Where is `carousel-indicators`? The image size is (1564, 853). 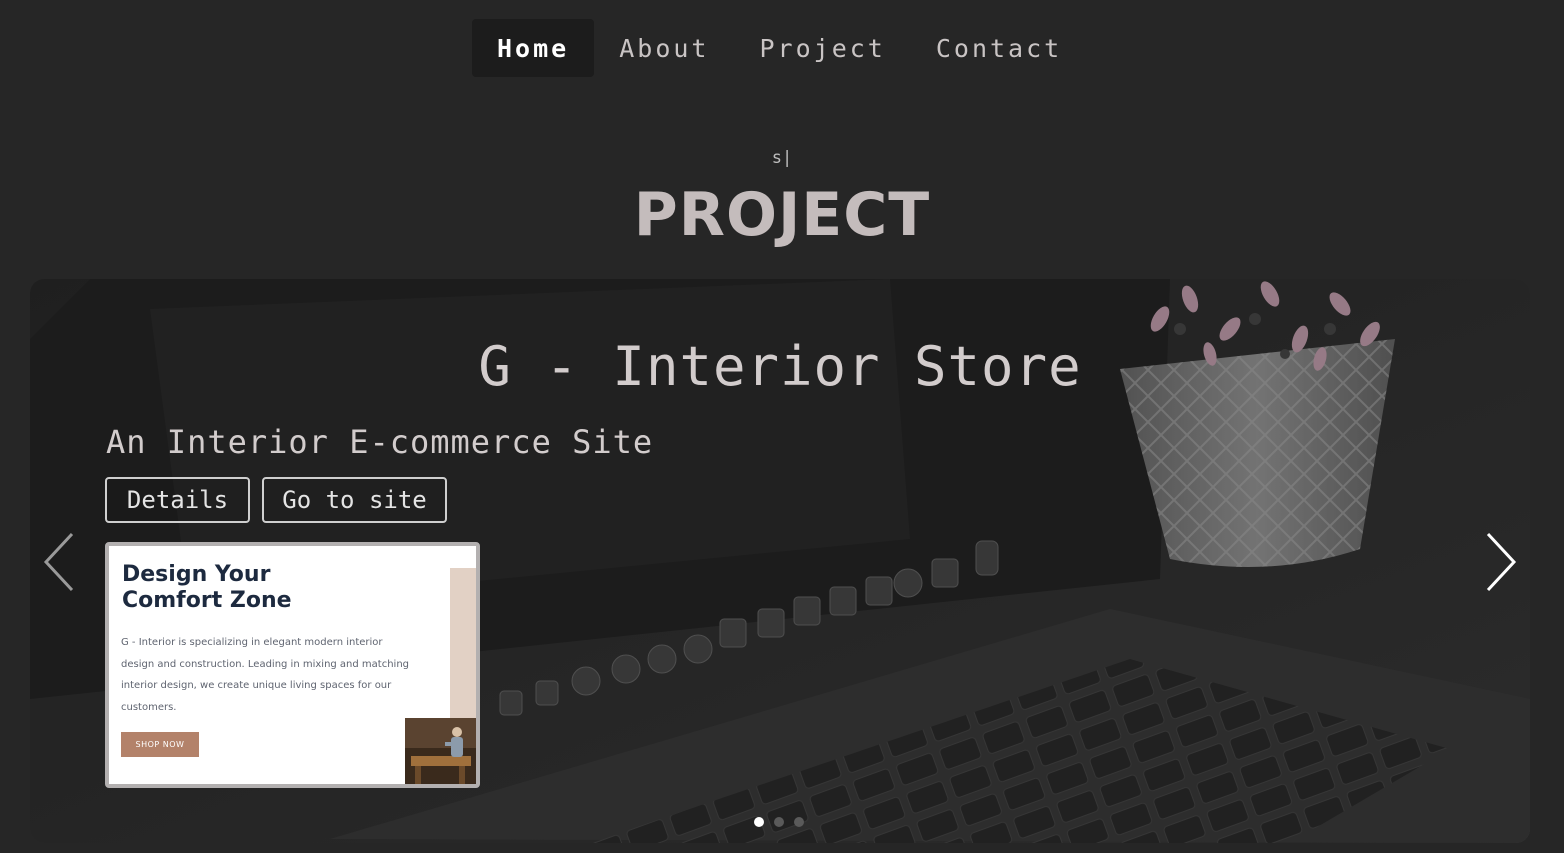
carousel-indicators is located at coordinates (779, 822).